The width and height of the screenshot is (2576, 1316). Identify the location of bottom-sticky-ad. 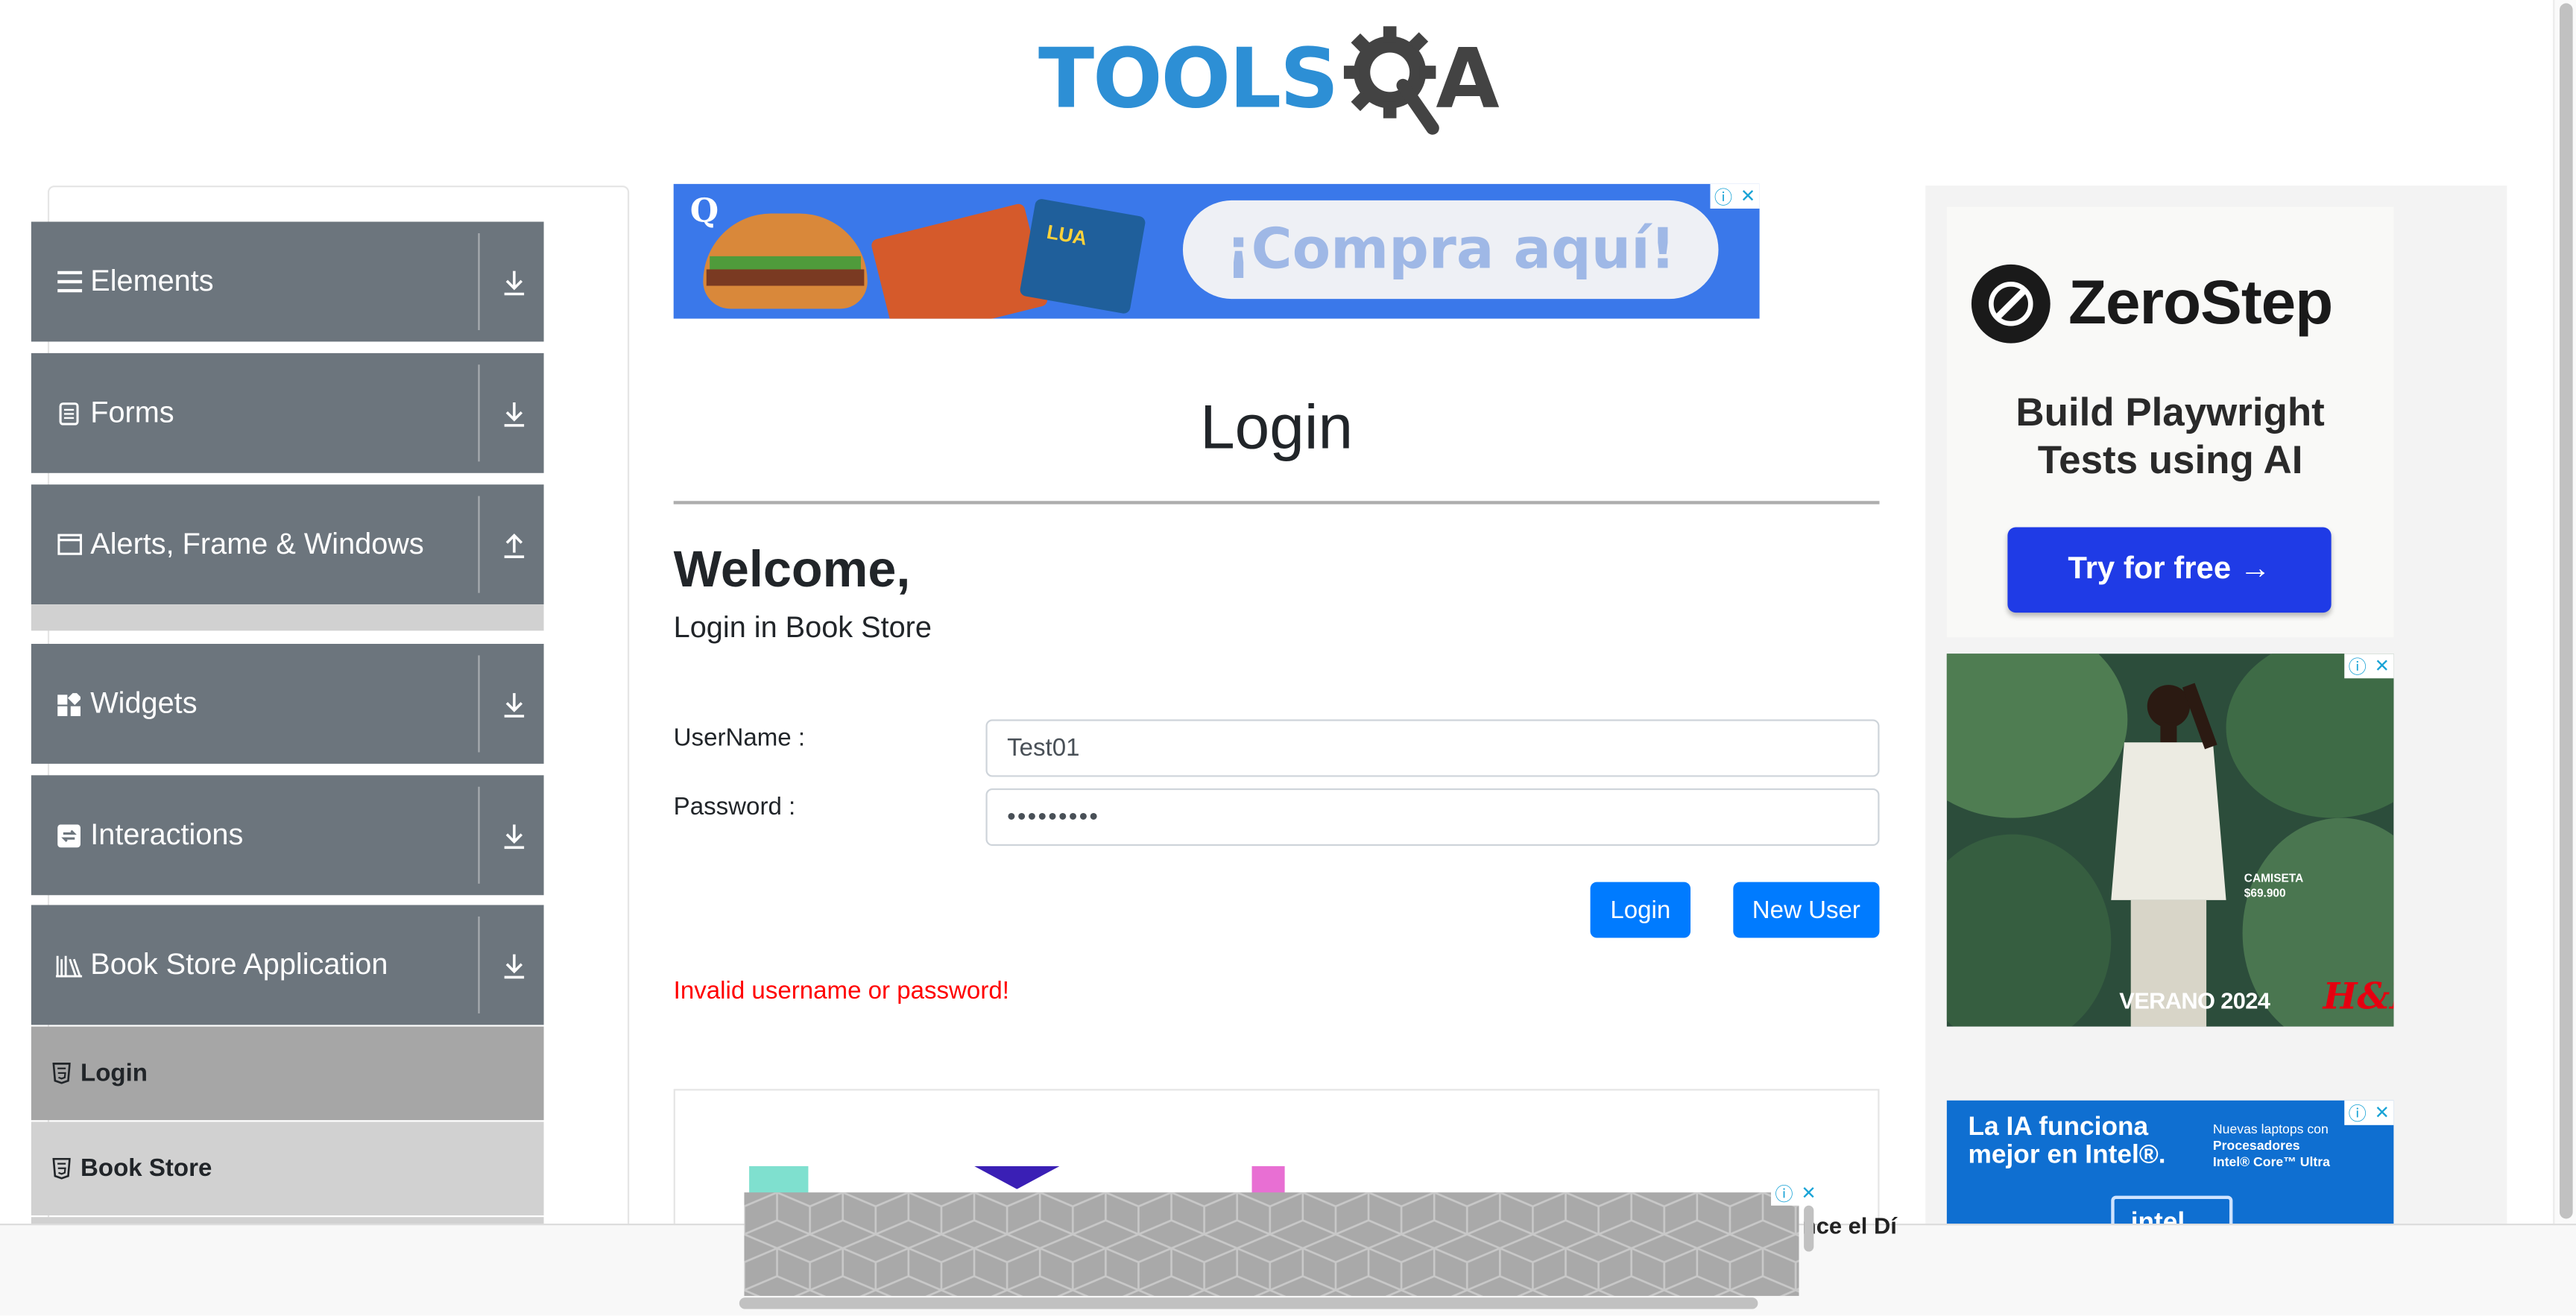
(1272, 1245).